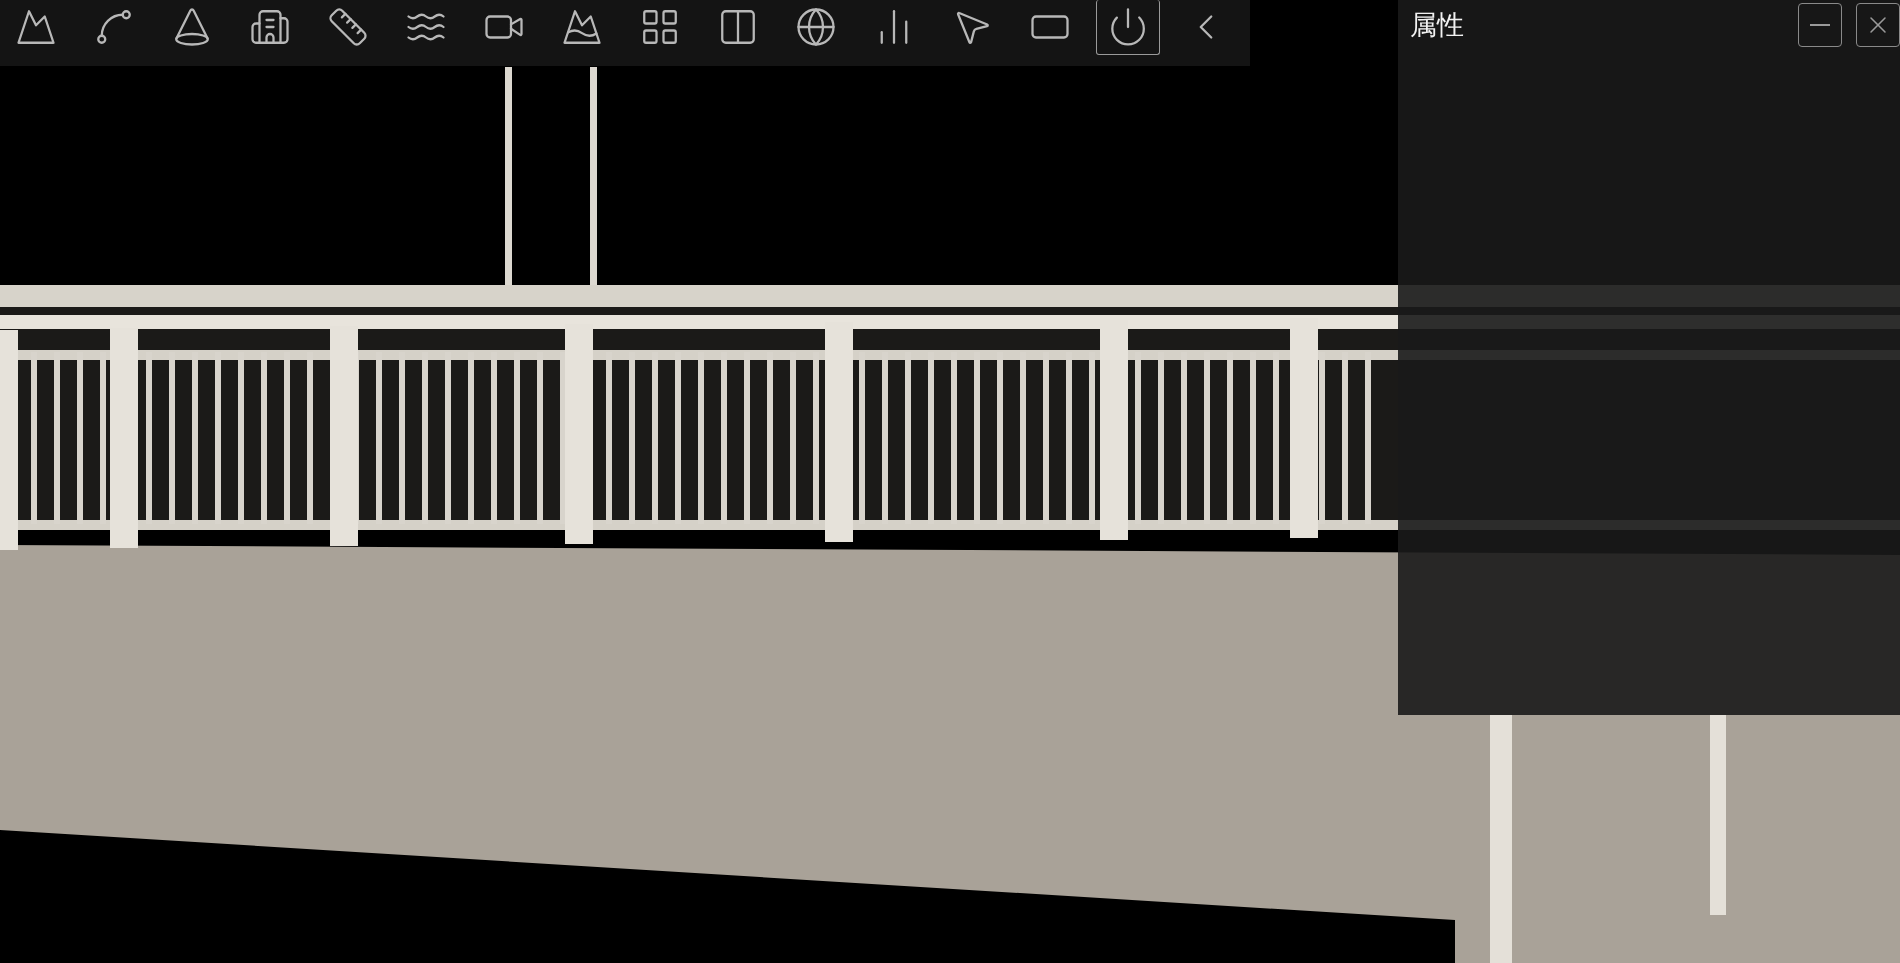 Image resolution: width=1900 pixels, height=963 pixels. What do you see at coordinates (348, 27) in the screenshot?
I see `ruler-icon` at bounding box center [348, 27].